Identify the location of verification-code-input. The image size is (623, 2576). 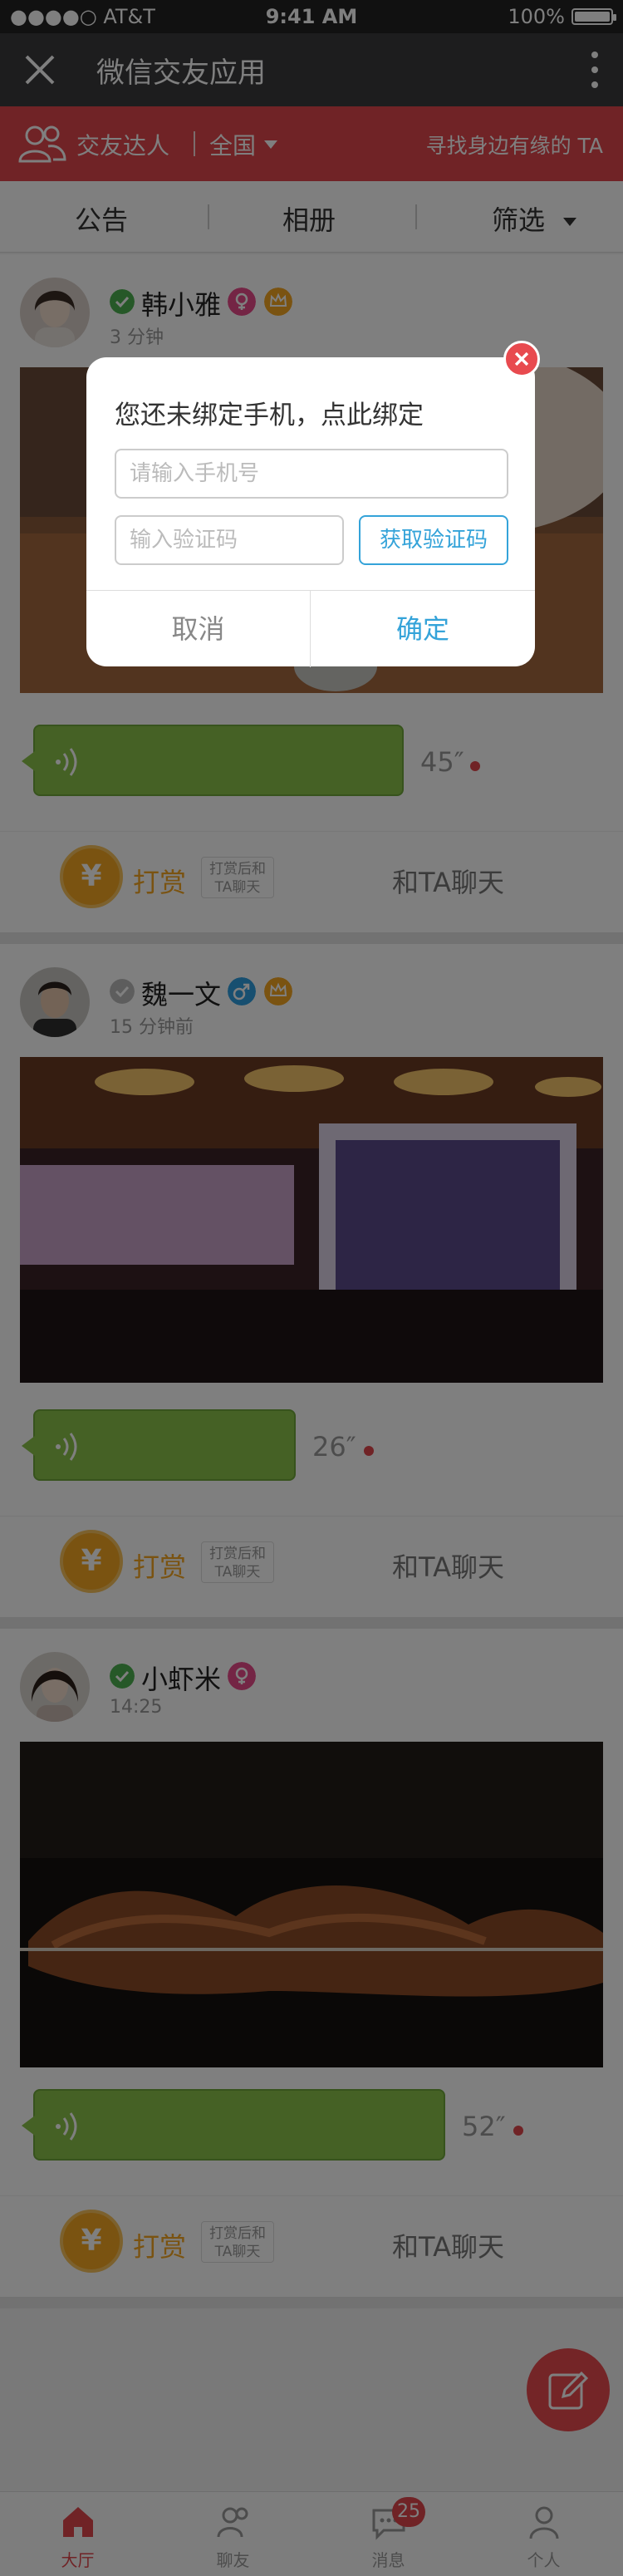
(229, 540).